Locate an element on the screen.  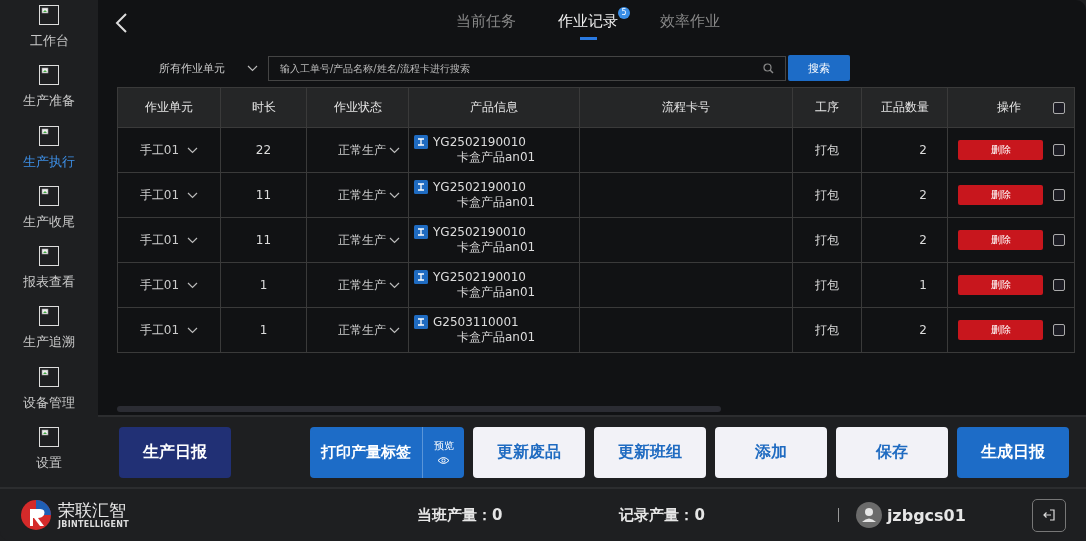
sidebar-item: 生产准备 is located at coordinates (49, 101).